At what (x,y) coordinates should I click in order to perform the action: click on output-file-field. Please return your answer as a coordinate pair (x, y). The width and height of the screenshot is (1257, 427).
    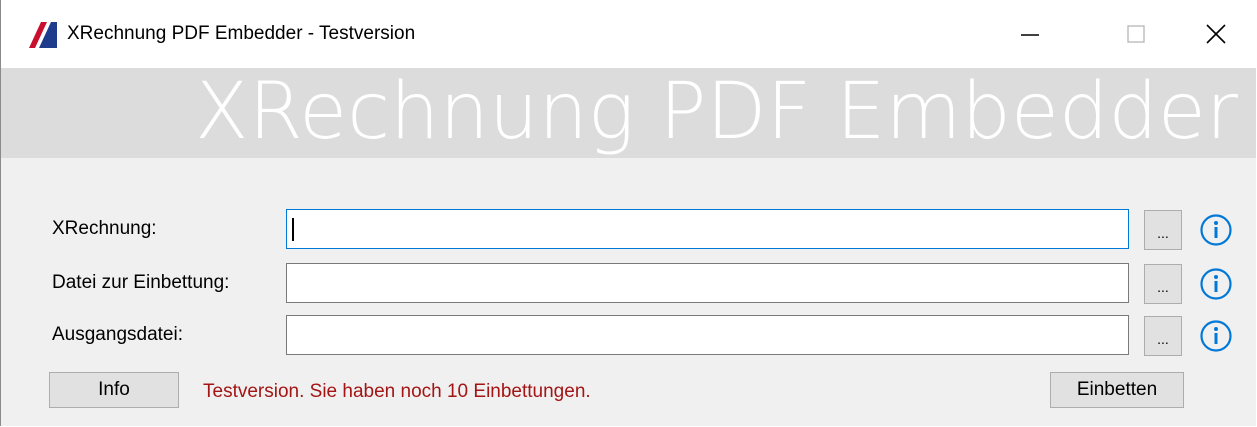
    Looking at the image, I should click on (707, 335).